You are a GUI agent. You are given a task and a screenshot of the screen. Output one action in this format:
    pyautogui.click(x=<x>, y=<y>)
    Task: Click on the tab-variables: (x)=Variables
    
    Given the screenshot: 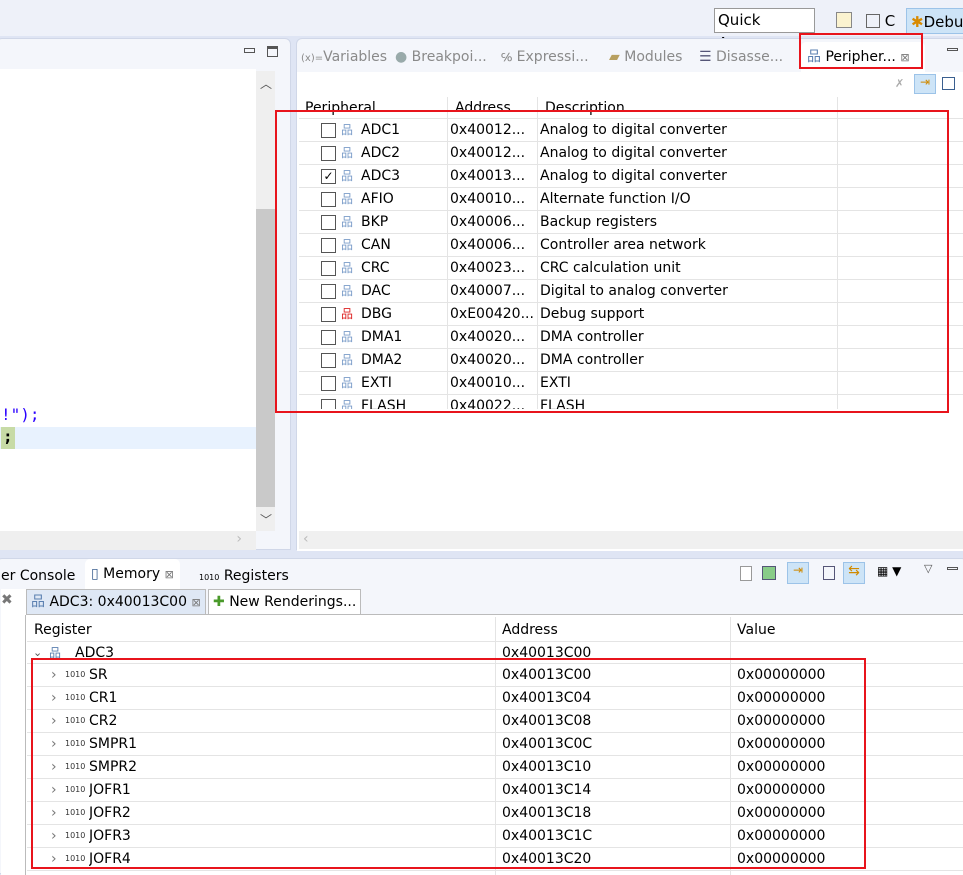 What is the action you would take?
    pyautogui.click(x=344, y=57)
    